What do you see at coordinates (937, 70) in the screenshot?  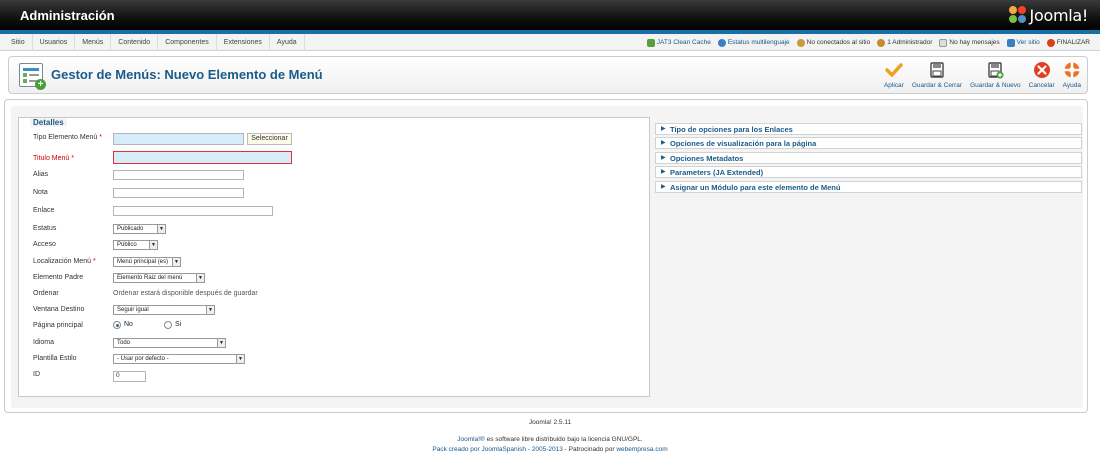 I see `save-icon` at bounding box center [937, 70].